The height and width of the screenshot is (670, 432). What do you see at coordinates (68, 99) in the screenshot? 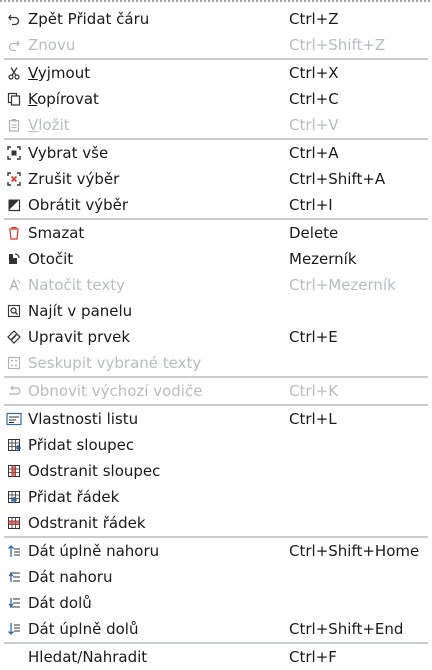
I see `label-rest: opírovat` at bounding box center [68, 99].